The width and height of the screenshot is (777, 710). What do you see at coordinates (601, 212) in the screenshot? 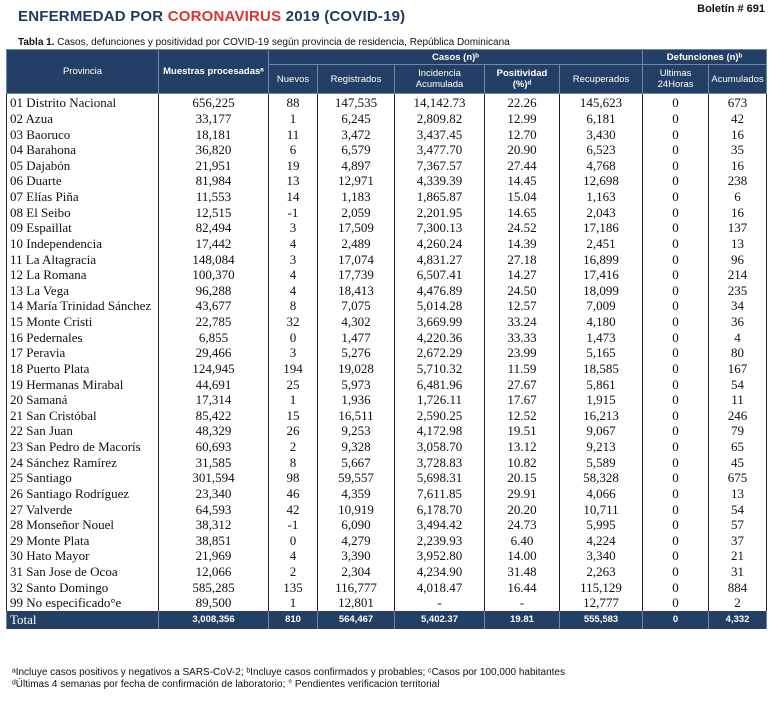
I see `table-cell: 2,043` at bounding box center [601, 212].